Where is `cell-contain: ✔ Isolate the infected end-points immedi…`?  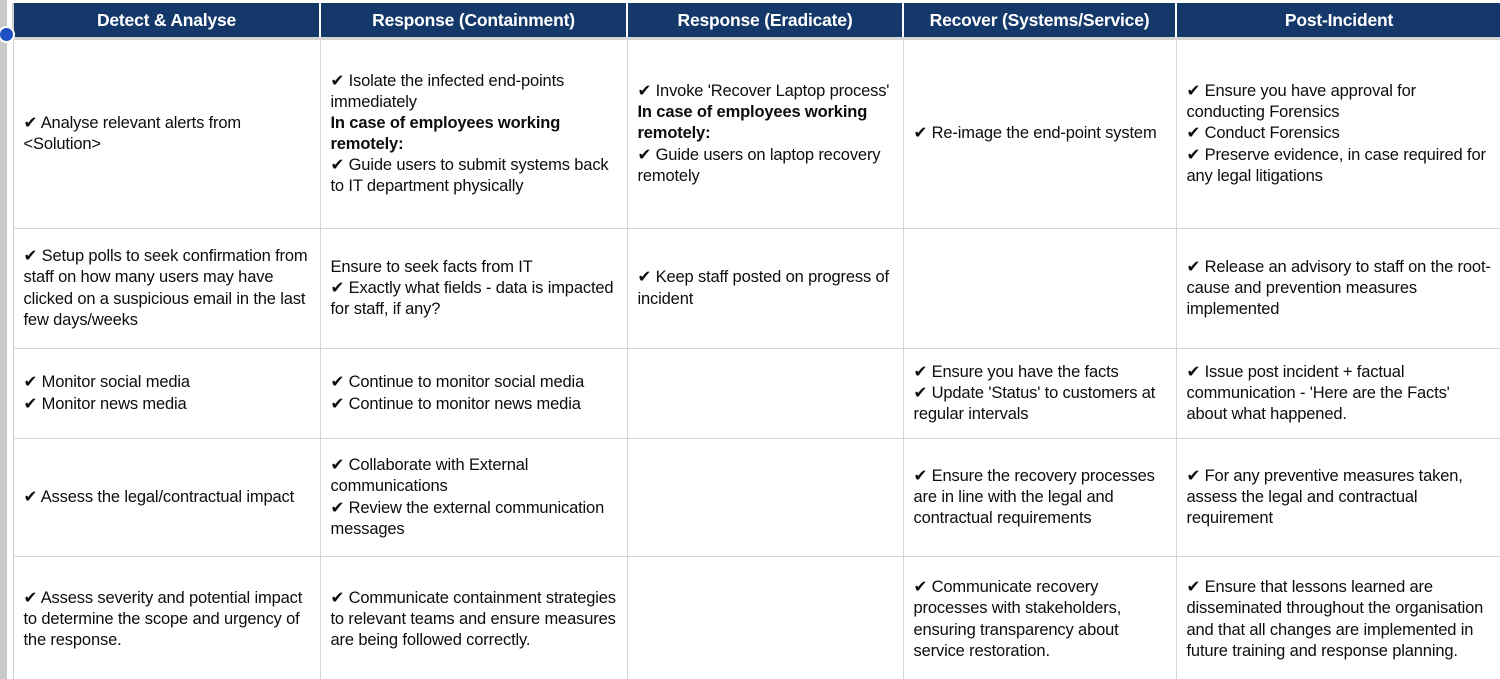
cell-contain: ✔ Isolate the infected end-points immedi… is located at coordinates (473, 133).